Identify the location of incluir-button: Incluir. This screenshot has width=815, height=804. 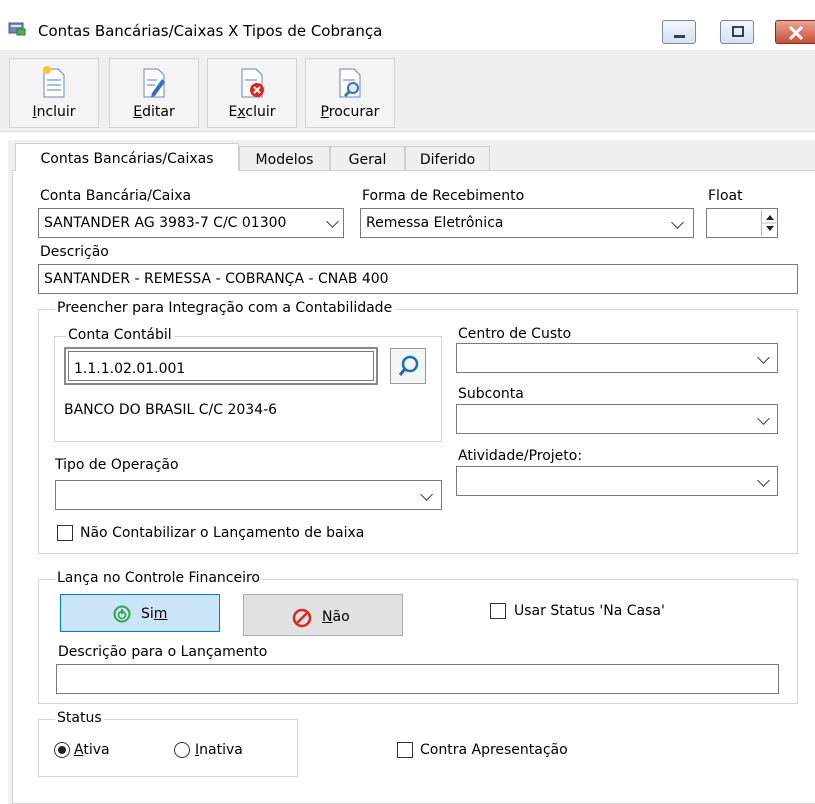
(54, 93).